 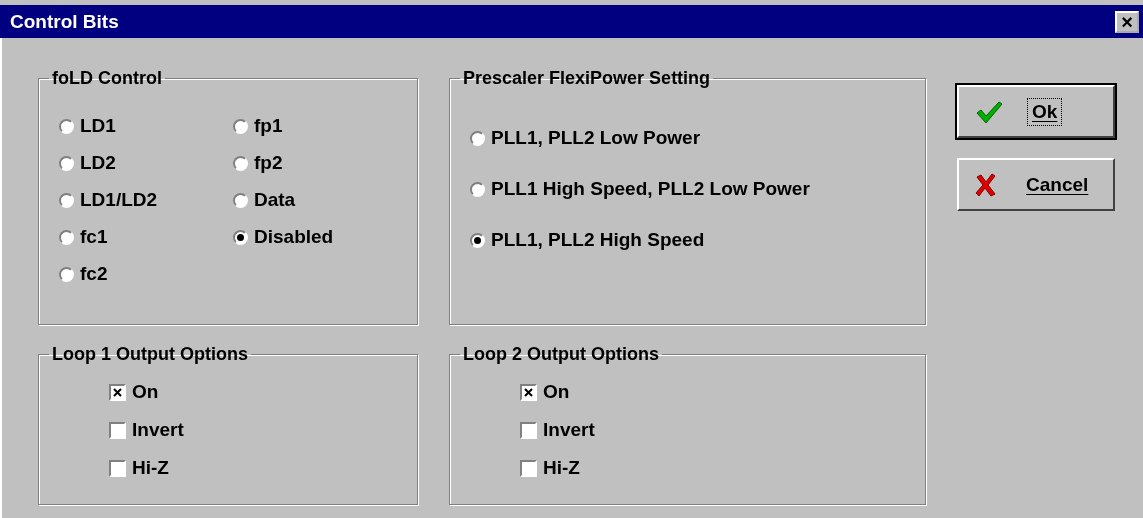 I want to click on radio-option: LD2, so click(x=146, y=163).